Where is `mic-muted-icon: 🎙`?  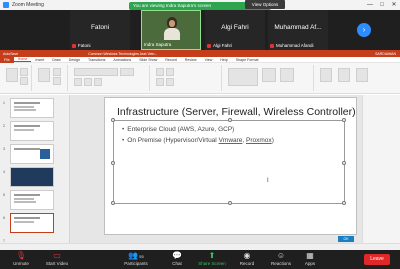
mic-muted-icon: 🎙 is located at coordinates (21, 255).